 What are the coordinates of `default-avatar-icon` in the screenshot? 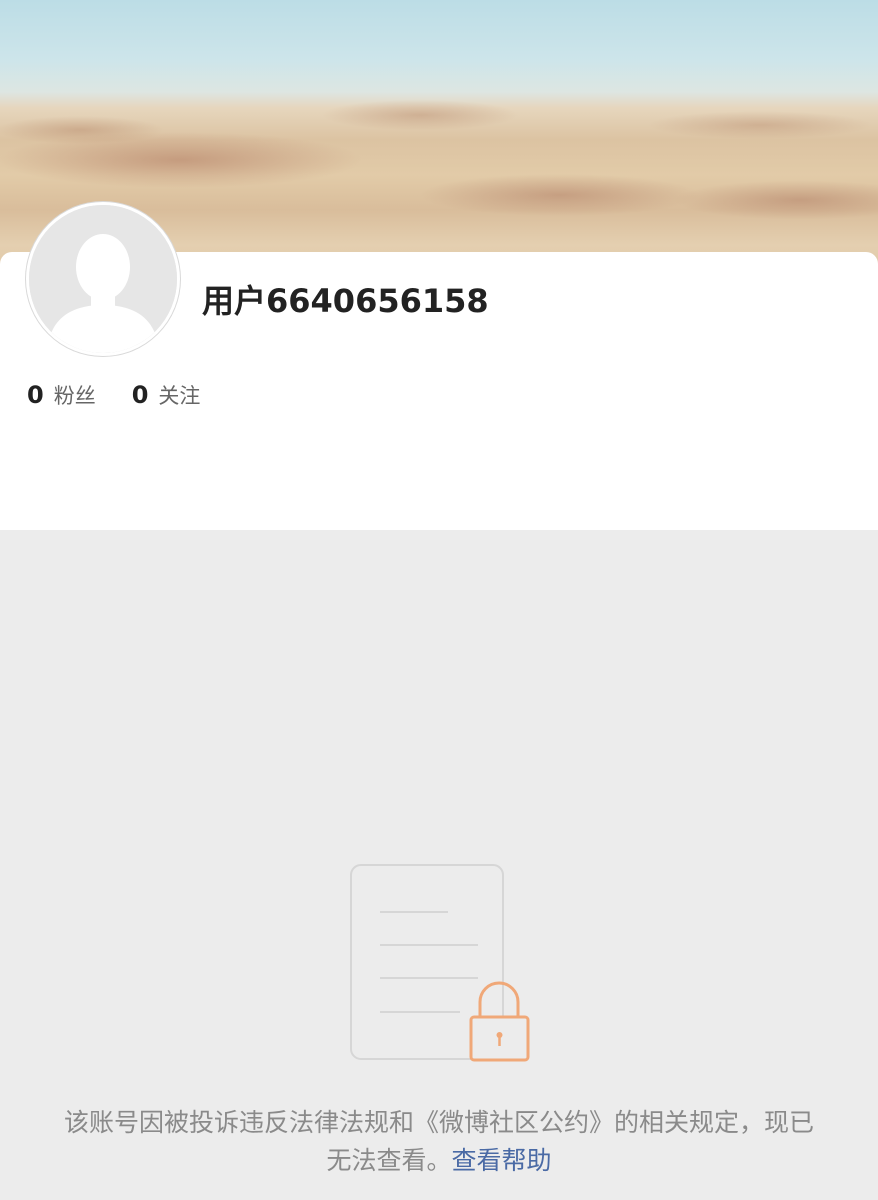 It's located at (103, 279).